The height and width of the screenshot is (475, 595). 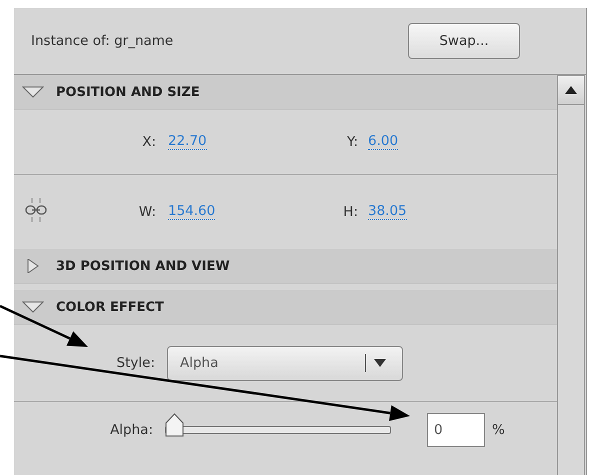 I want to click on up-arrow-icon, so click(x=571, y=90).